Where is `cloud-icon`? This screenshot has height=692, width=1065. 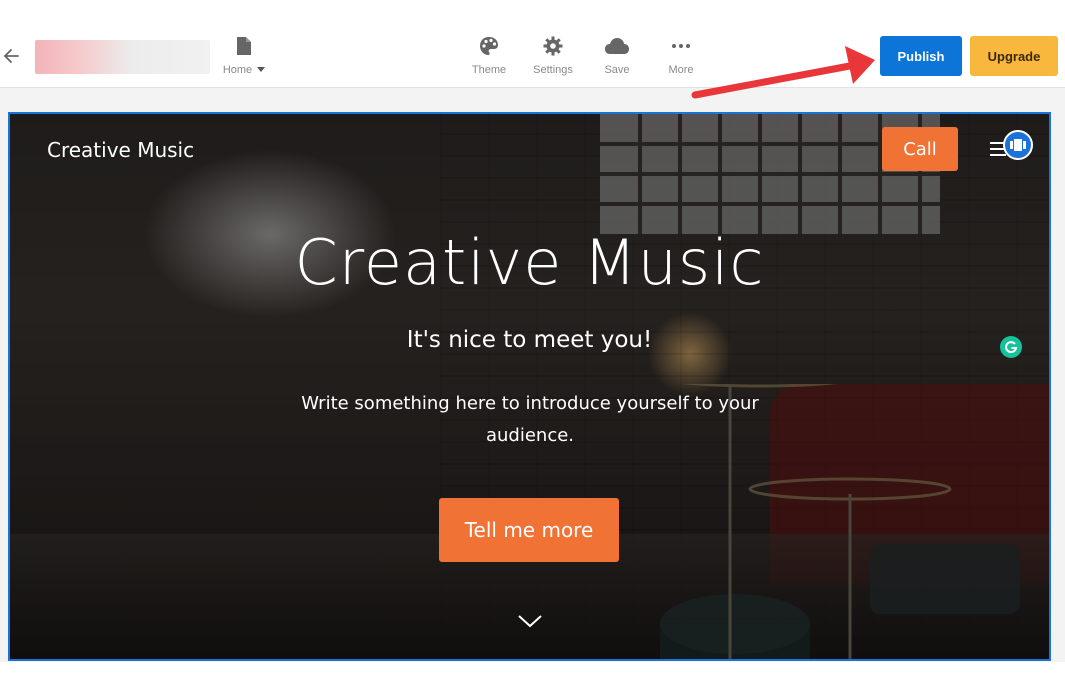
cloud-icon is located at coordinates (617, 46).